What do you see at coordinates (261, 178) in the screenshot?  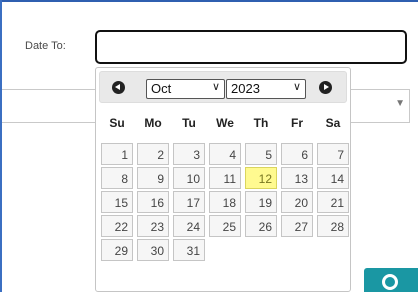 I see `day-cell-today: 12` at bounding box center [261, 178].